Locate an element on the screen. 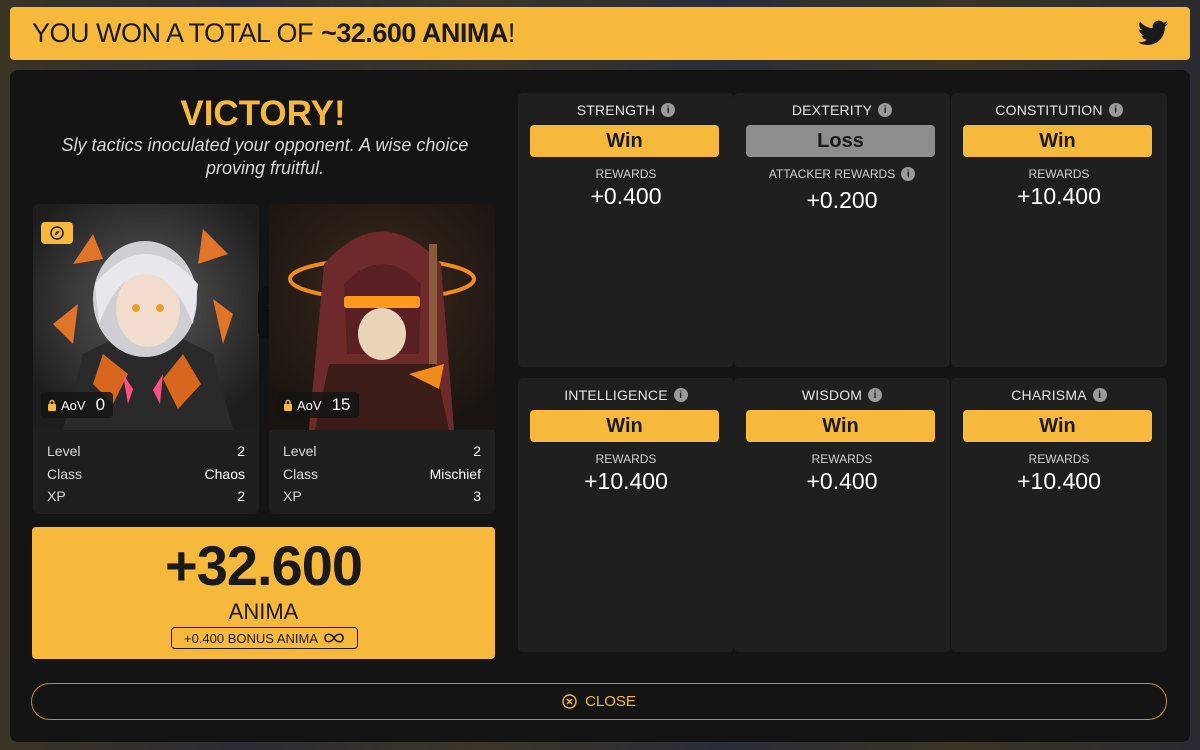 This screenshot has height=750, width=1200. attr-name: INTELLIGENCE is located at coordinates (616, 395).